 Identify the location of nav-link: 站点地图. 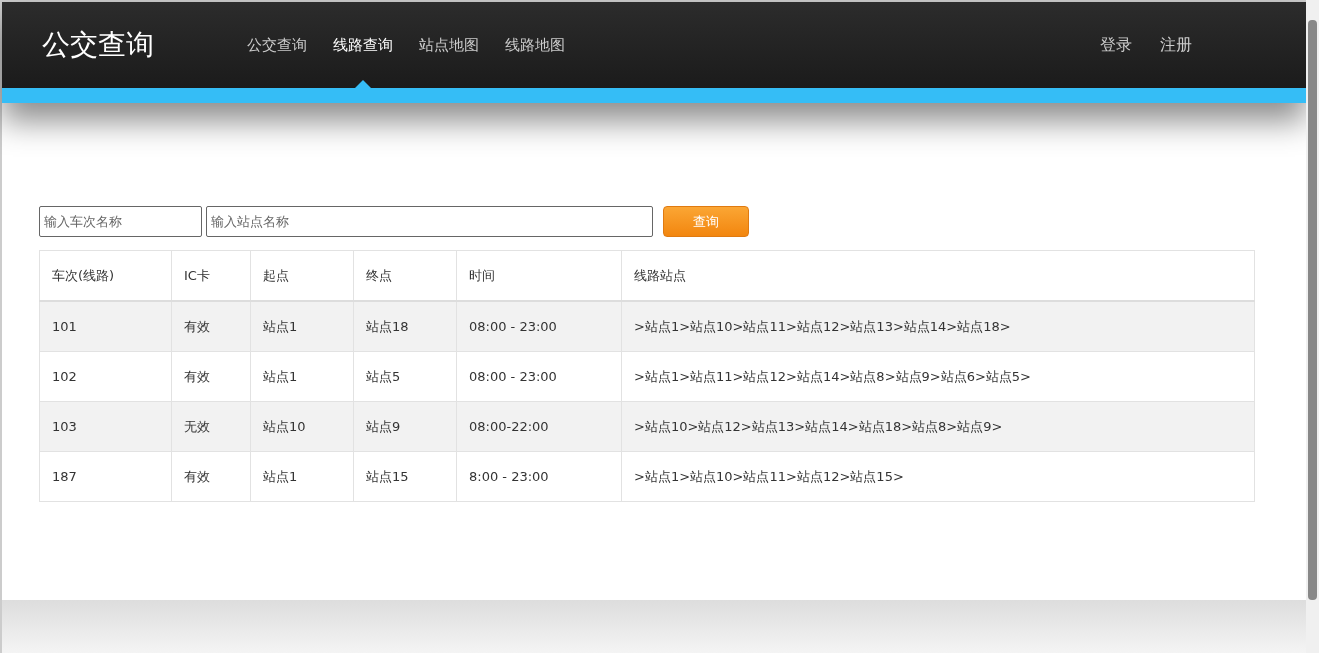
(449, 45).